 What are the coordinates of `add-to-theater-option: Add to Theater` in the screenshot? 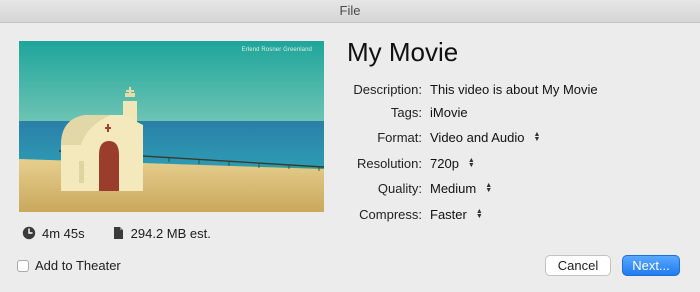 It's located at (69, 265).